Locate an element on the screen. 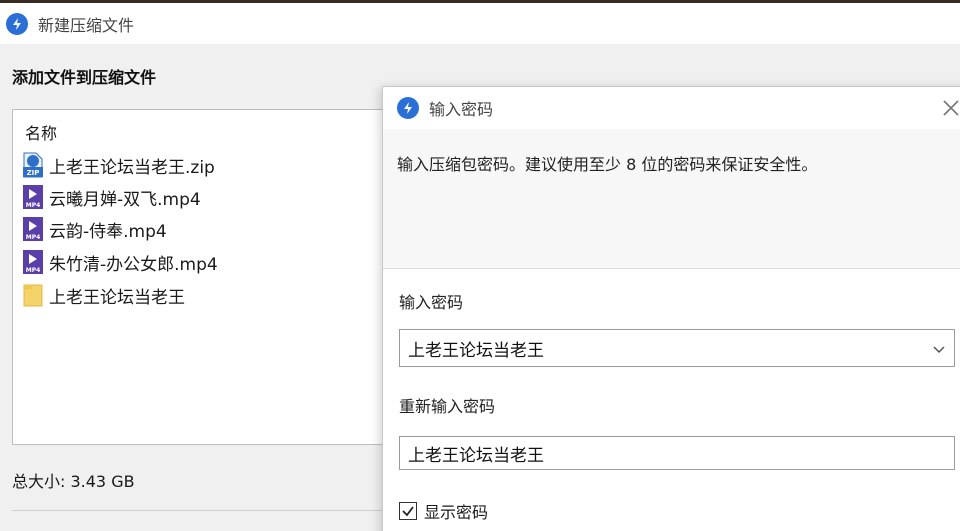  confirm-password-input is located at coordinates (677, 453).